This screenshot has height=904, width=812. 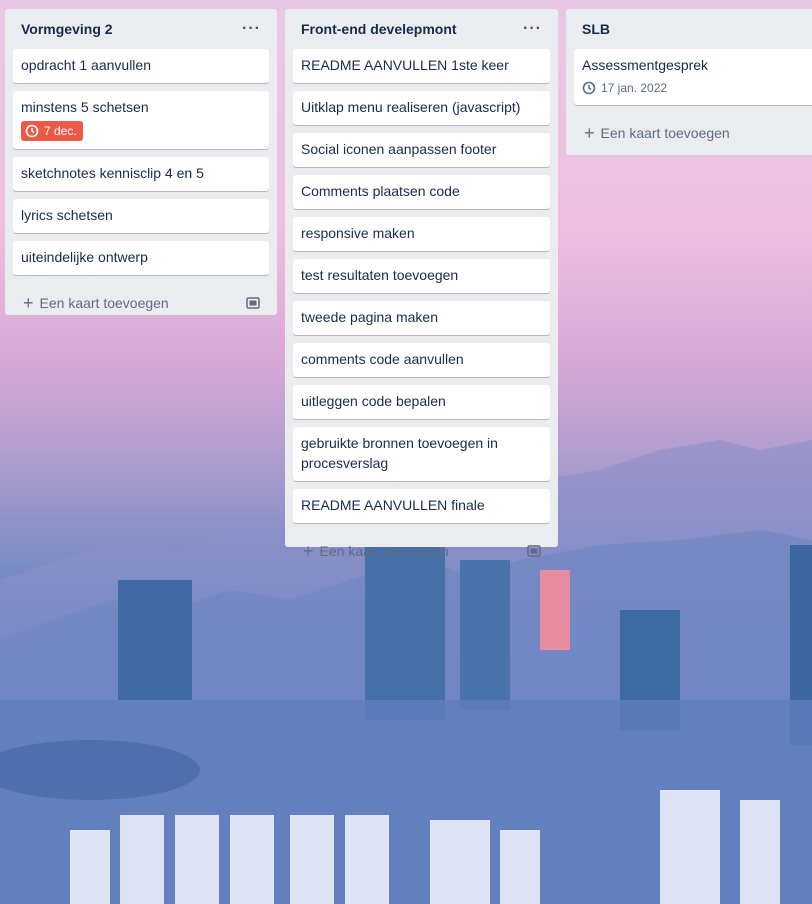 What do you see at coordinates (693, 88) in the screenshot?
I see `badge-row: 17 jan. 2022` at bounding box center [693, 88].